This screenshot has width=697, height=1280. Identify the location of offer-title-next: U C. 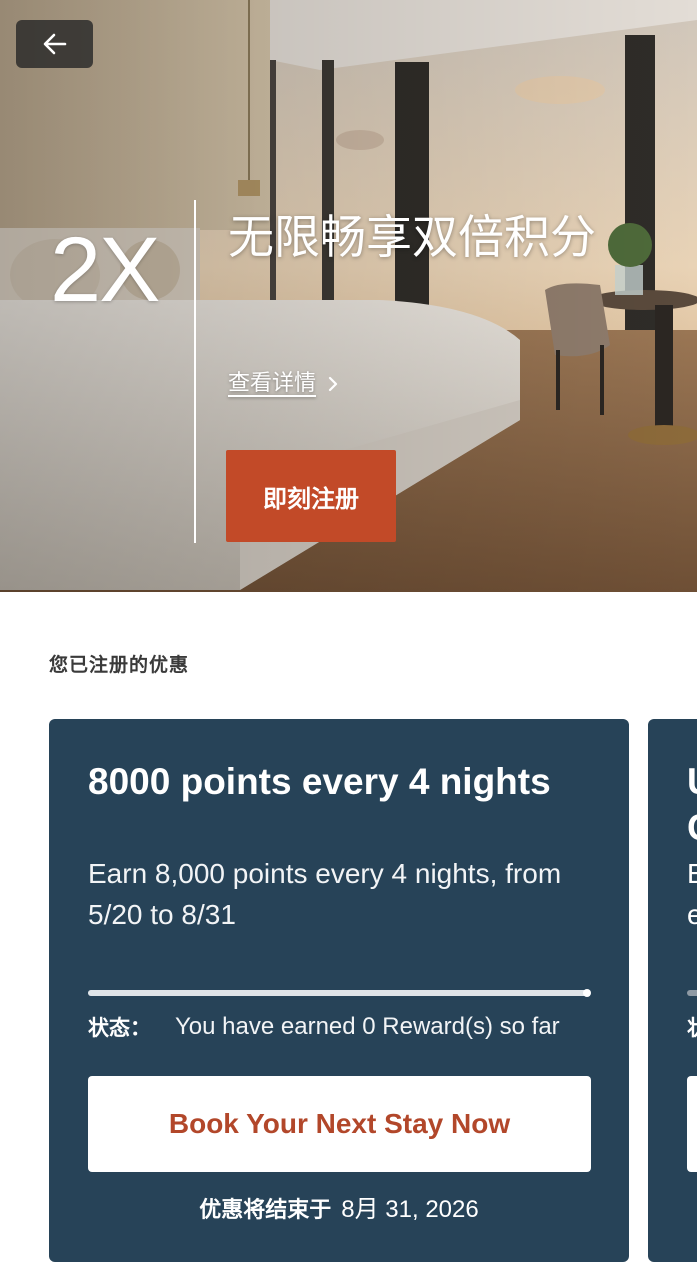
(692, 805).